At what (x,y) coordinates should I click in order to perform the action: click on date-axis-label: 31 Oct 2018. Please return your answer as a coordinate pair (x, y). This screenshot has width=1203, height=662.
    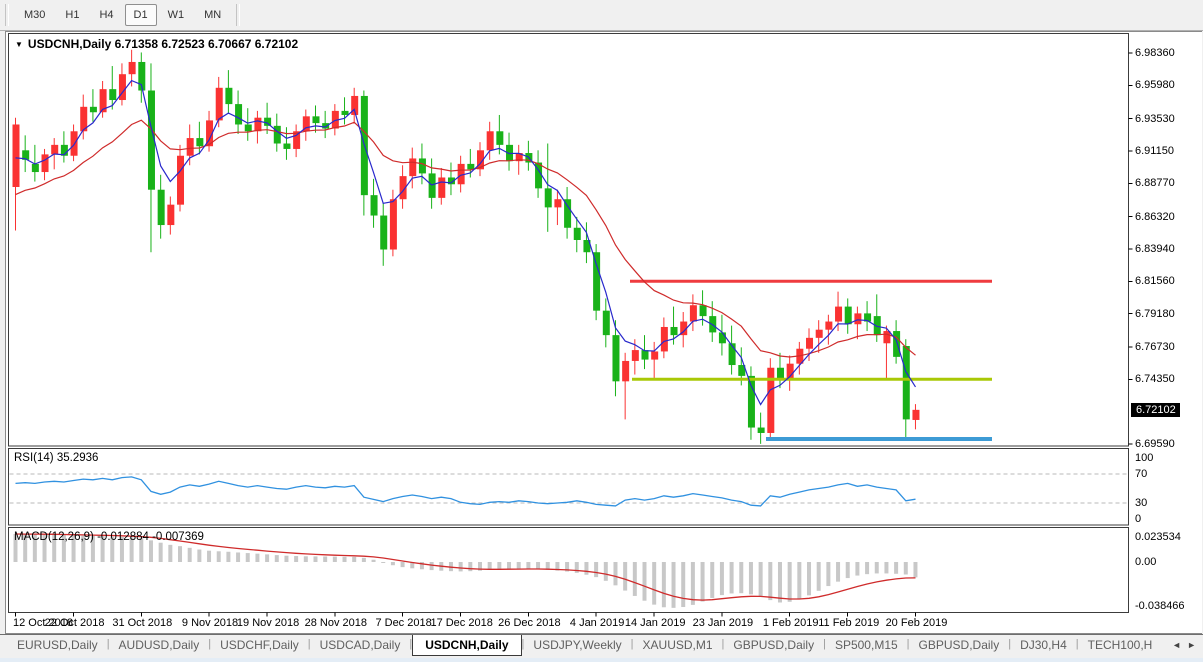
    Looking at the image, I should click on (142, 623).